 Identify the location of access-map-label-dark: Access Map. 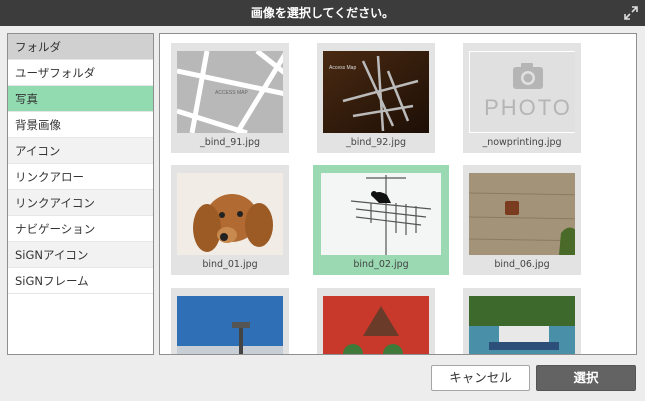
(342, 68).